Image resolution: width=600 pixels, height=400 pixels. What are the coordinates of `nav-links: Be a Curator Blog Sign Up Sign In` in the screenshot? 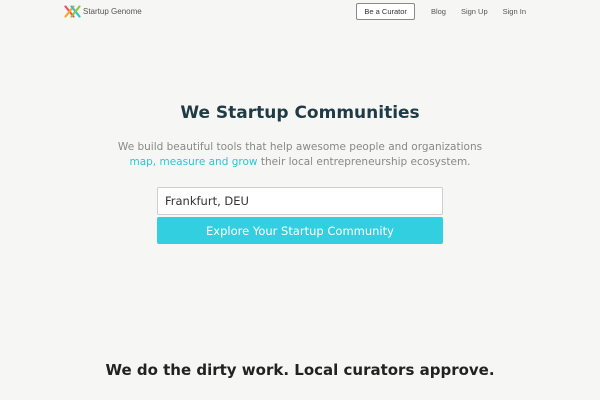 It's located at (441, 11).